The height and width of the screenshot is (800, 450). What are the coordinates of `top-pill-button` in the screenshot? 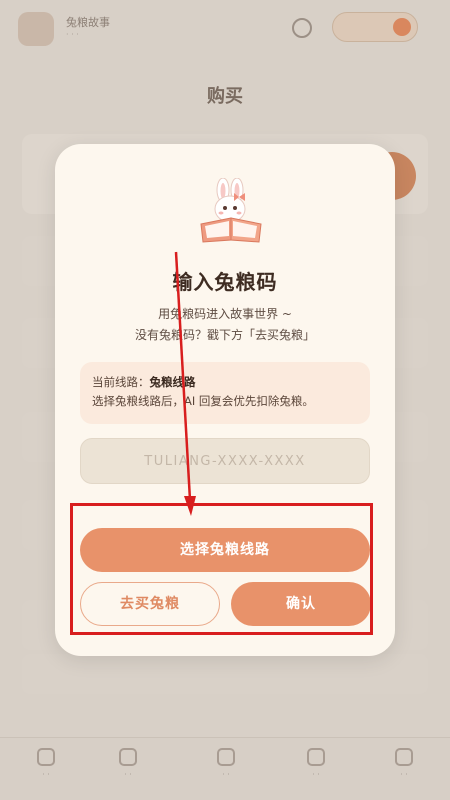 It's located at (375, 27).